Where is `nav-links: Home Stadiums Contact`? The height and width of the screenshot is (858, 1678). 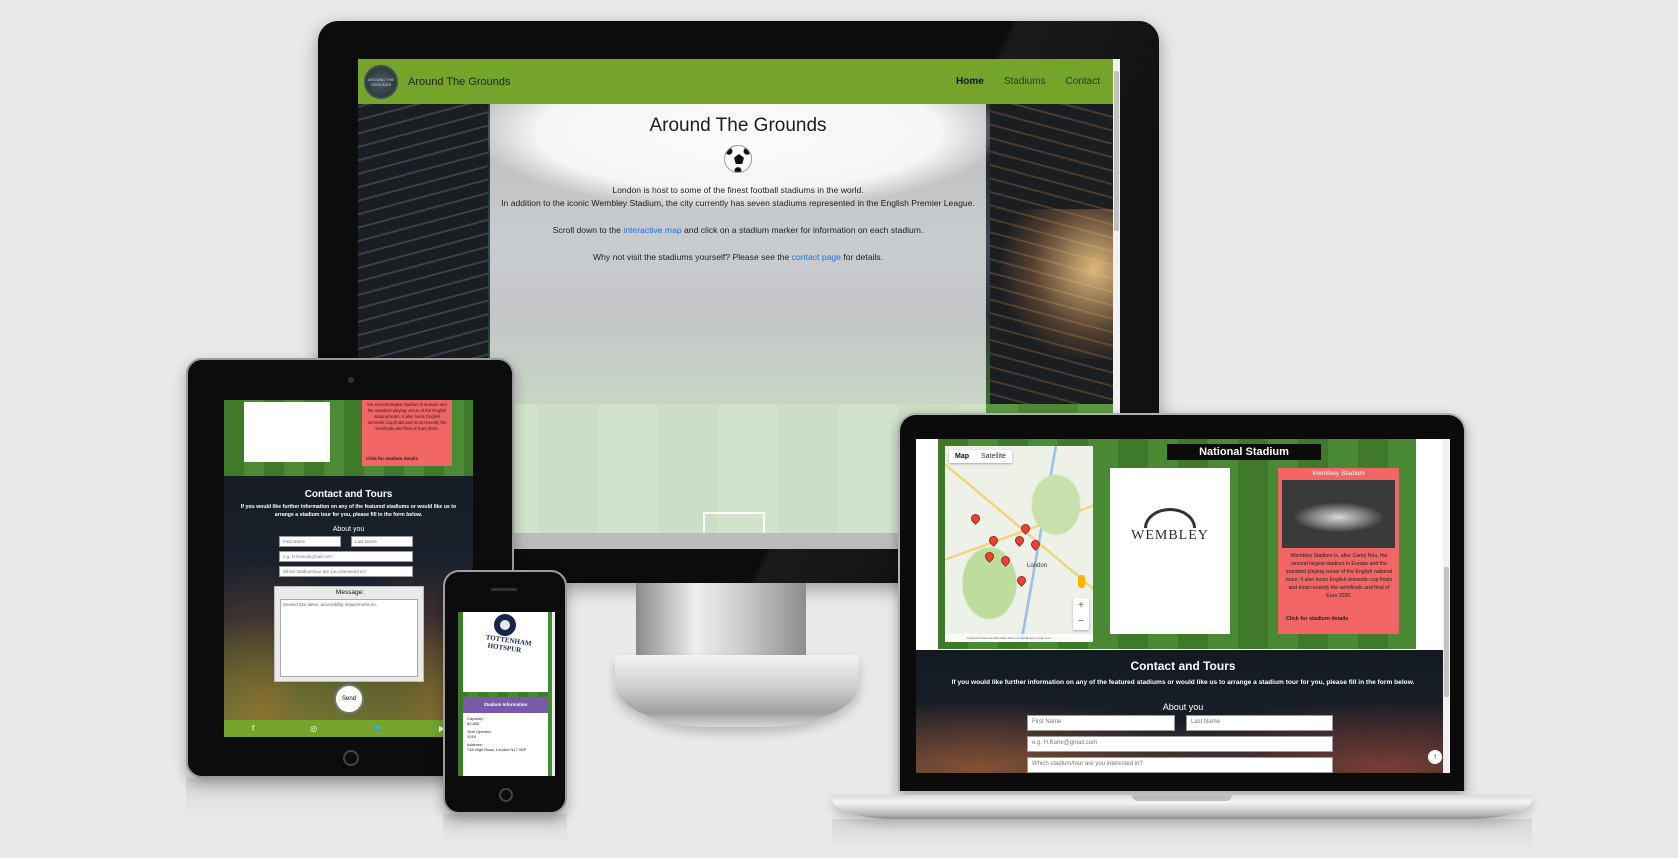 nav-links: Home Stadiums Contact is located at coordinates (1028, 81).